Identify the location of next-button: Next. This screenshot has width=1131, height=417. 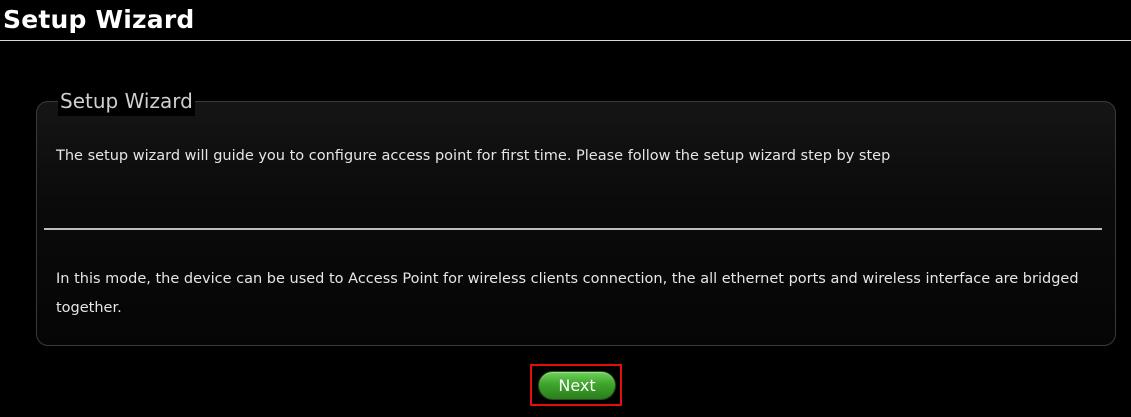
(577, 385).